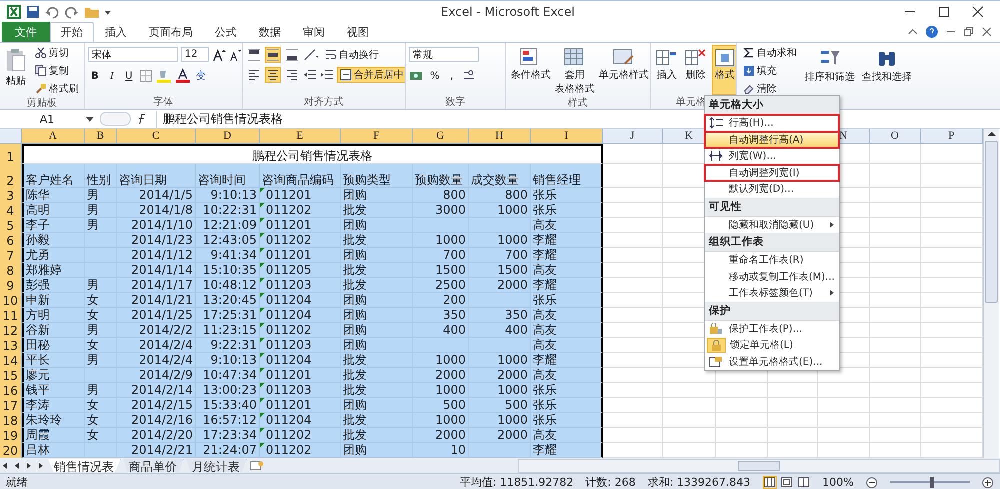 This screenshot has width=1000, height=489. Describe the element at coordinates (623, 64) in the screenshot. I see `style-button: 单元格样式` at that location.